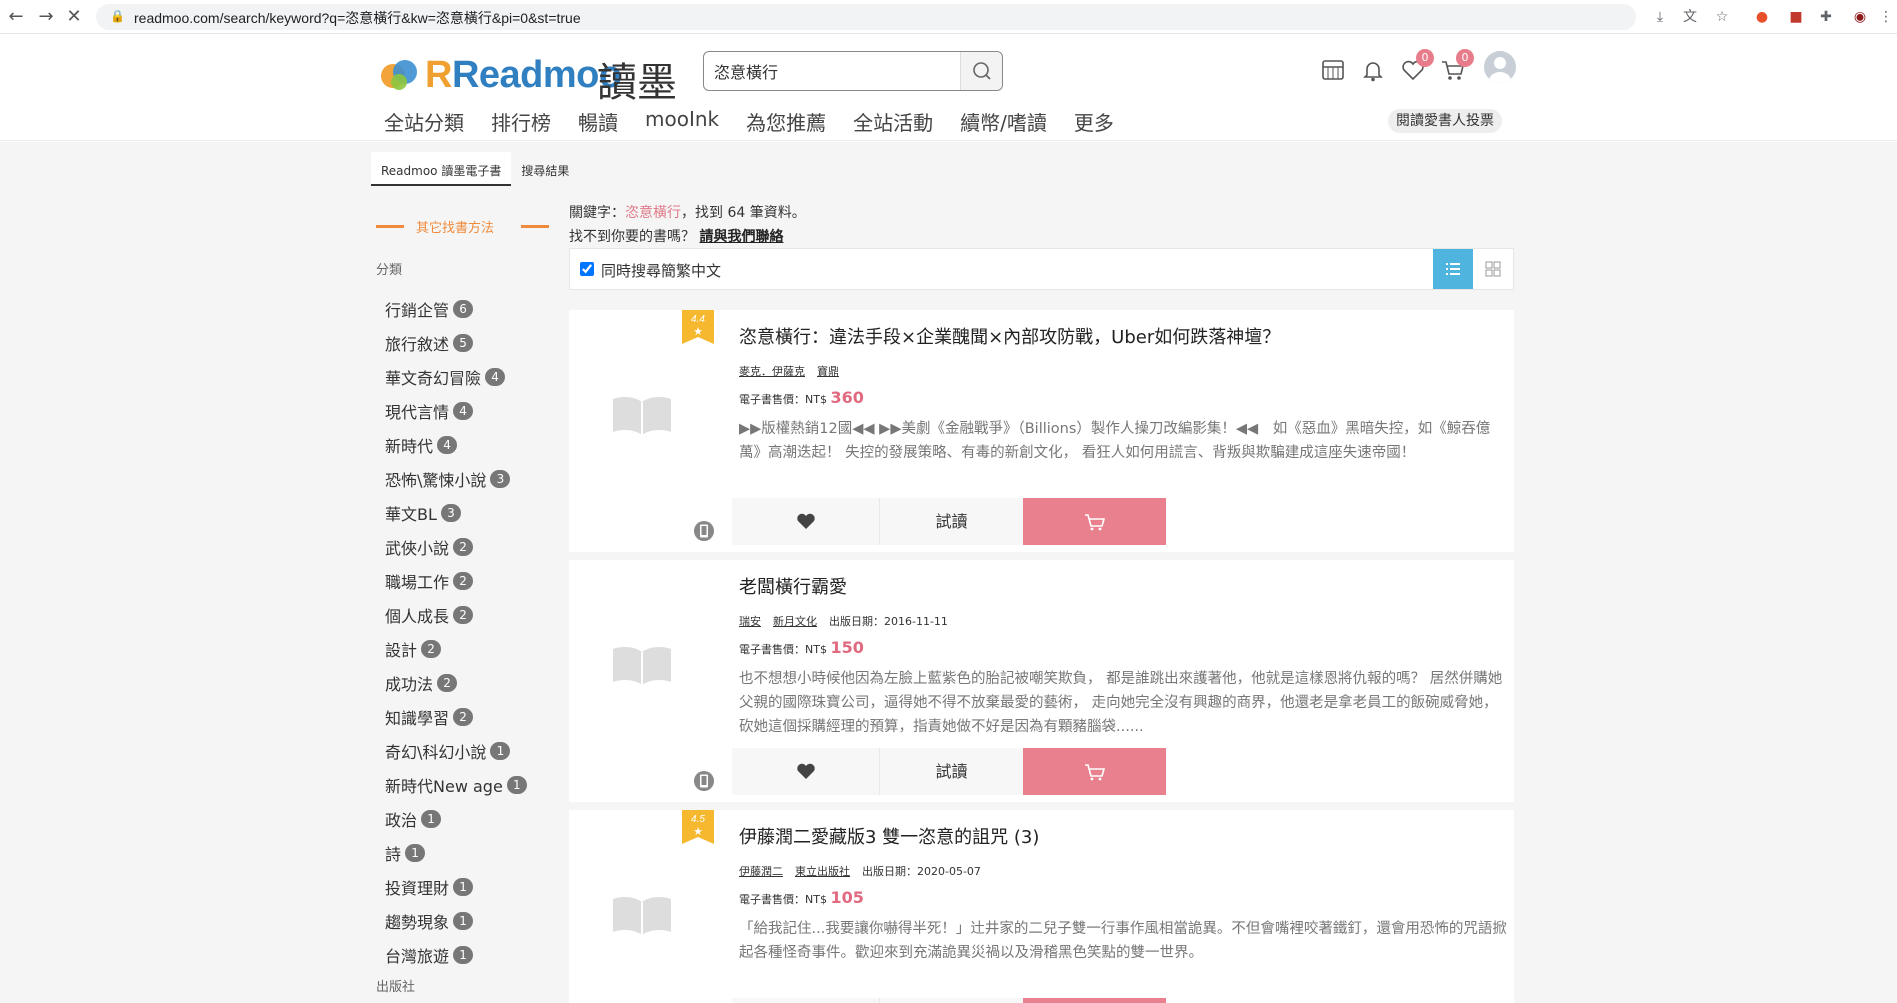  Describe the element at coordinates (1493, 269) in the screenshot. I see `grid-view-button` at that location.